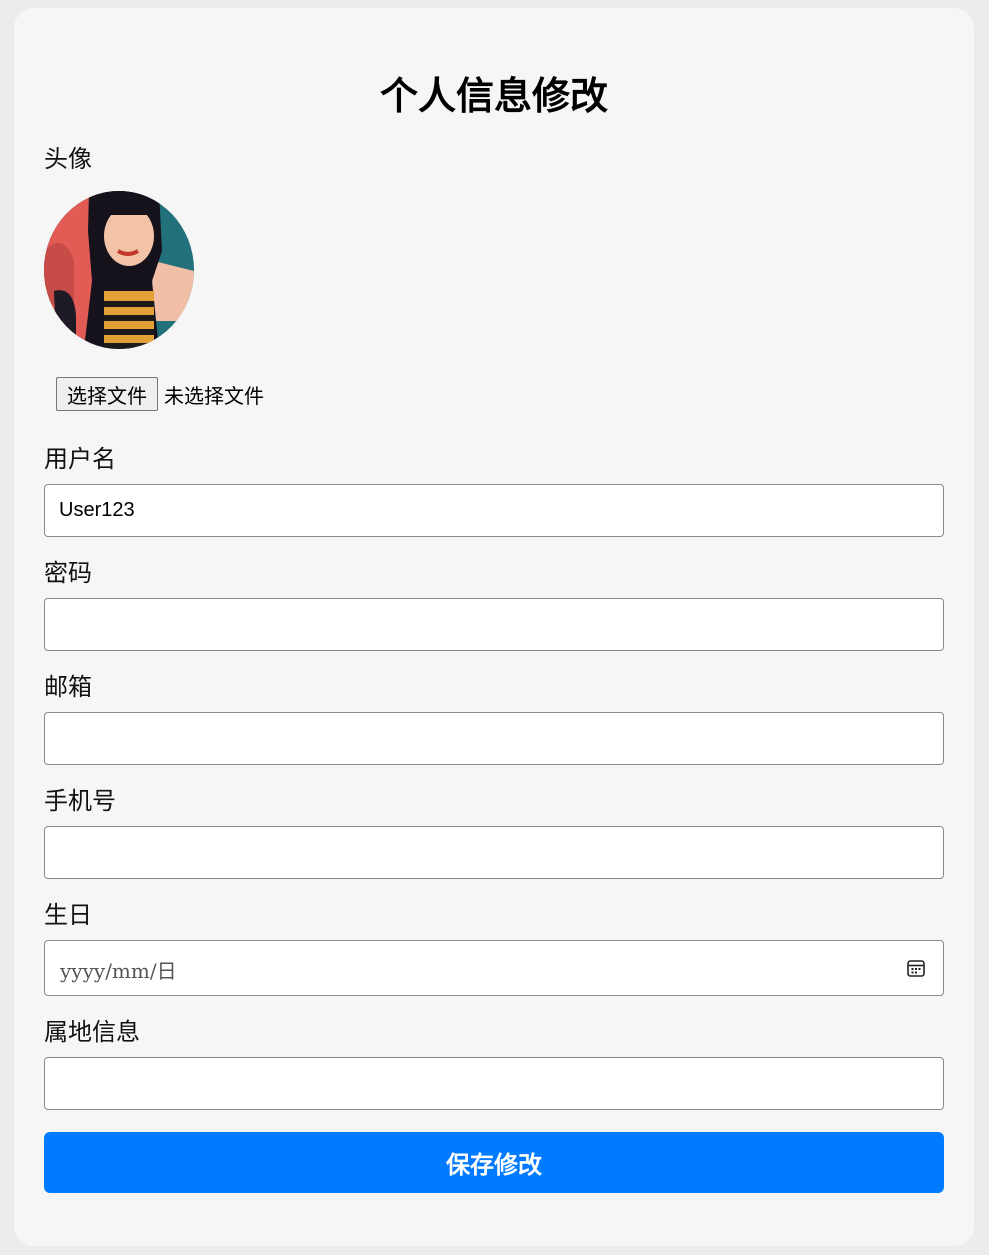 The image size is (989, 1255). Describe the element at coordinates (160, 394) in the screenshot. I see `file-upload: 选择文件 未选择文件` at that location.